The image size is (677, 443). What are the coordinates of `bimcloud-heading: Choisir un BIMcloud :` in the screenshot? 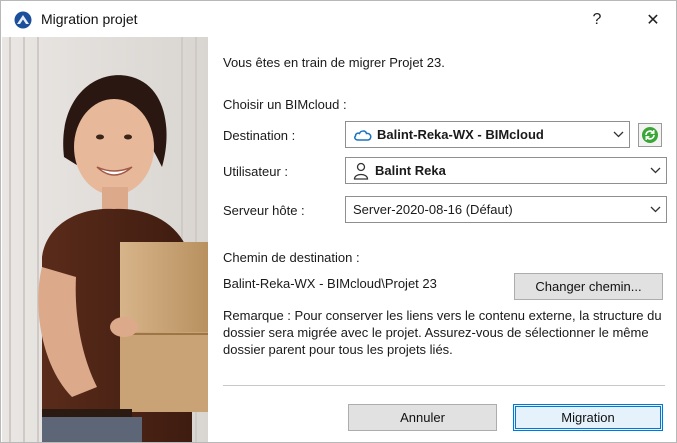 It's located at (285, 104).